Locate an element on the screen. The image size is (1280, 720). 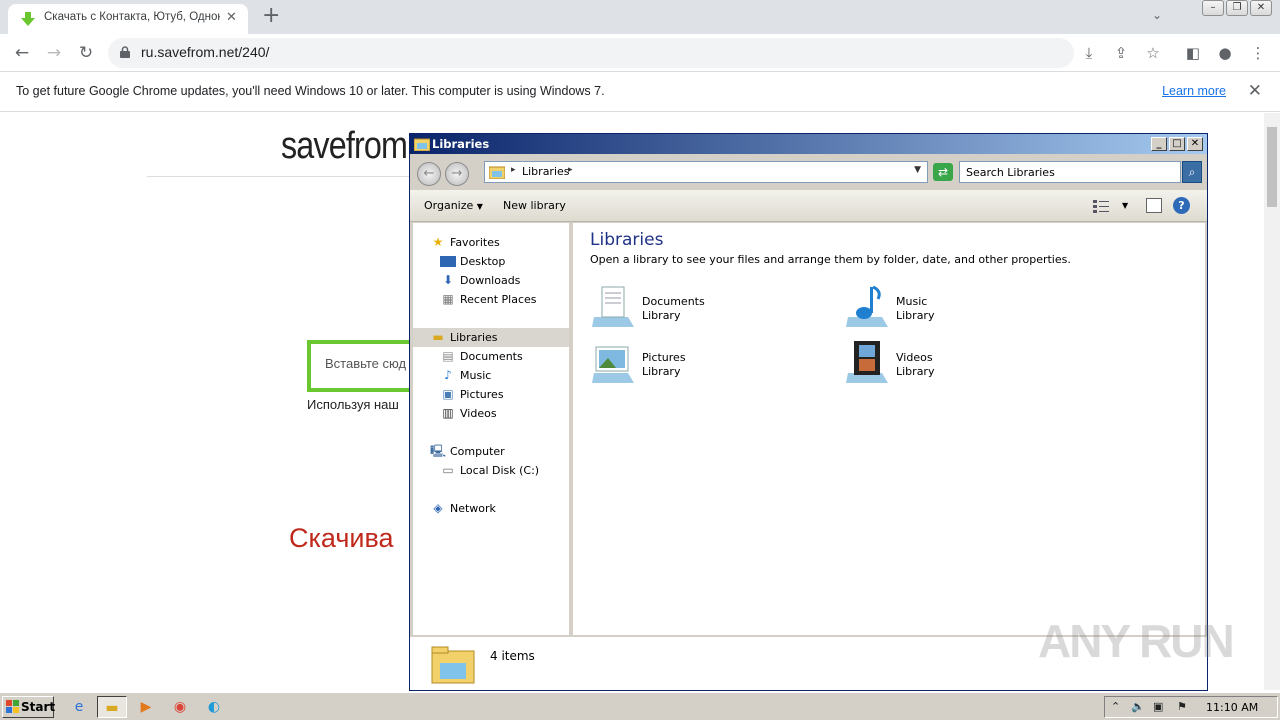
nav-pictures-label: Pictures is located at coordinates (482, 394).